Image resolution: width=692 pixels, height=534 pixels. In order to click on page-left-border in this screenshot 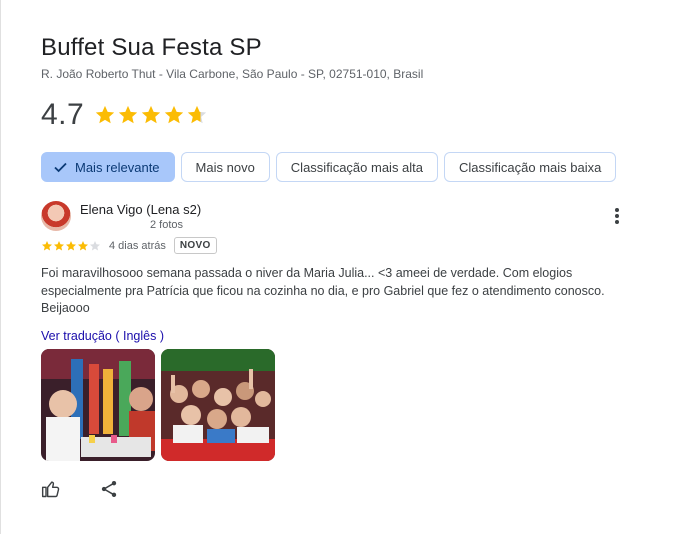, I will do `click(0, 267)`.